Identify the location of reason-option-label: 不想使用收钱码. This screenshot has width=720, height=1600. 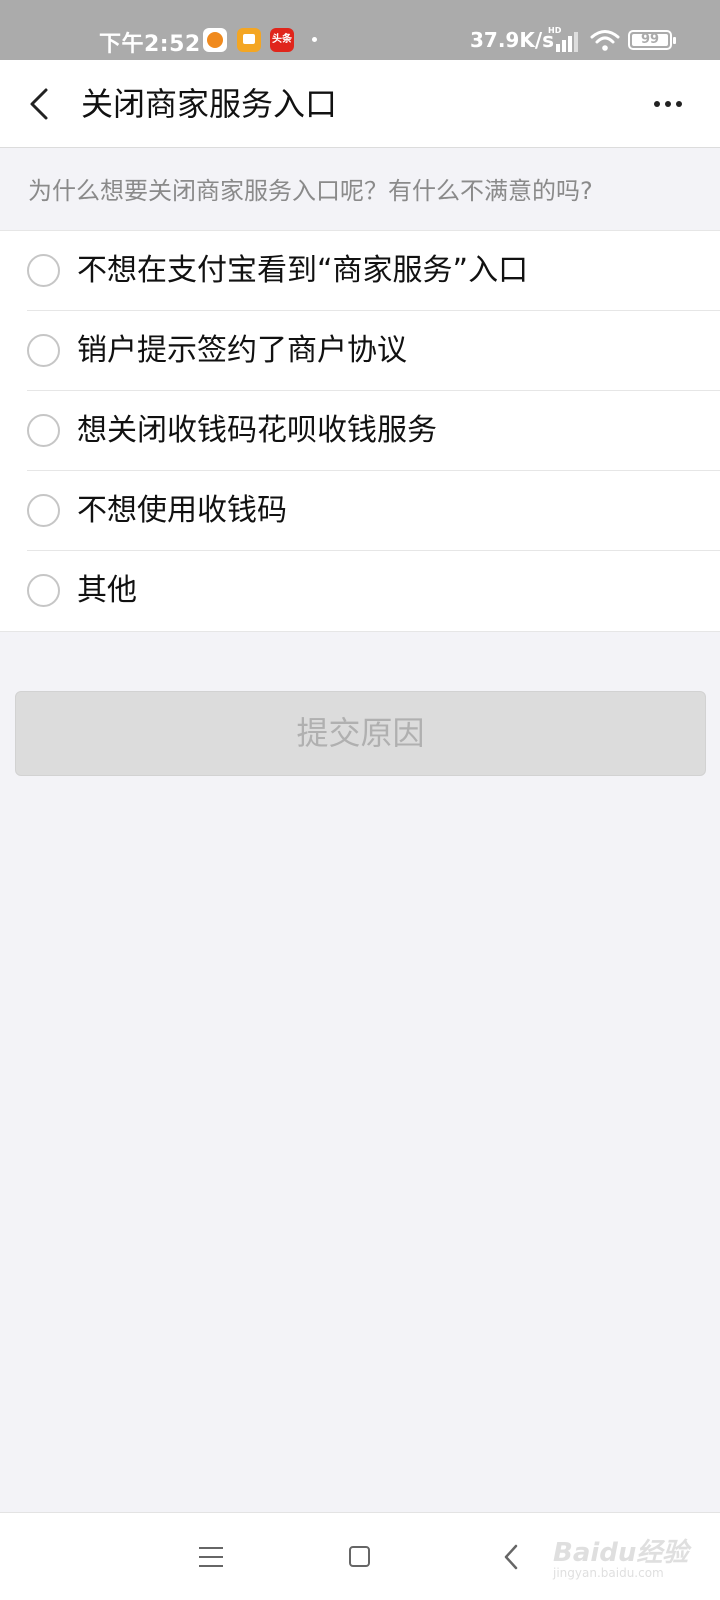
(182, 510).